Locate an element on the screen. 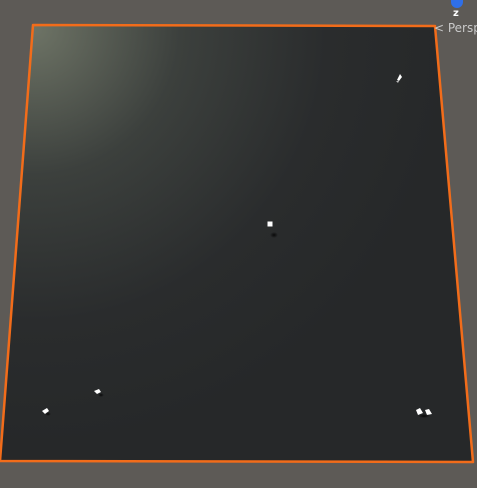  z-axis-label: z is located at coordinates (456, 13).